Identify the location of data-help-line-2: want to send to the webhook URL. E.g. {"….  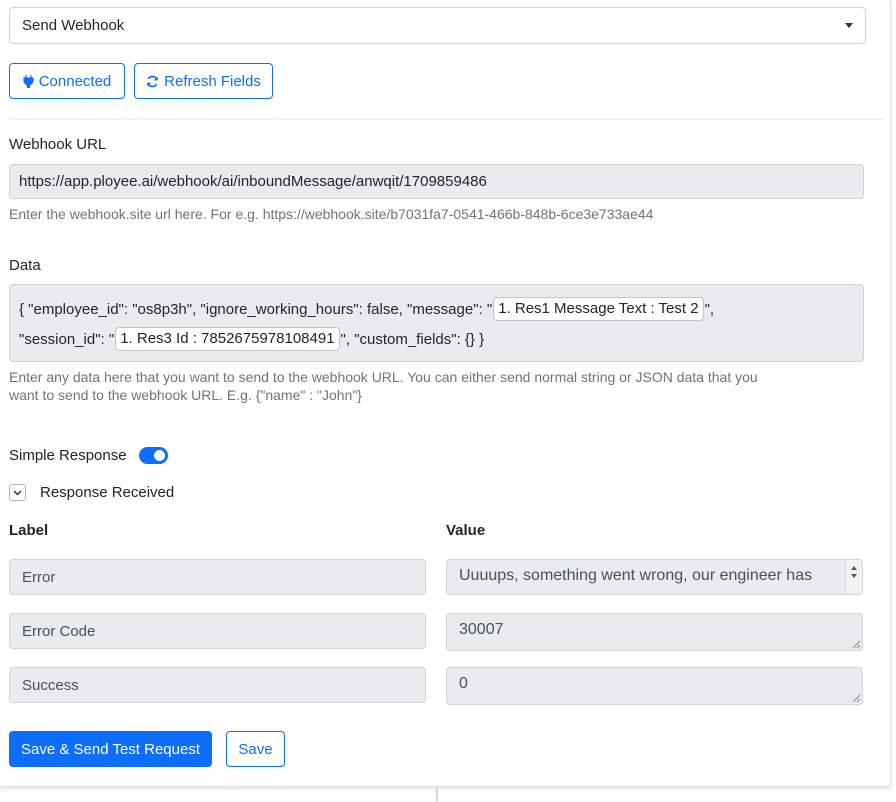
(185, 395).